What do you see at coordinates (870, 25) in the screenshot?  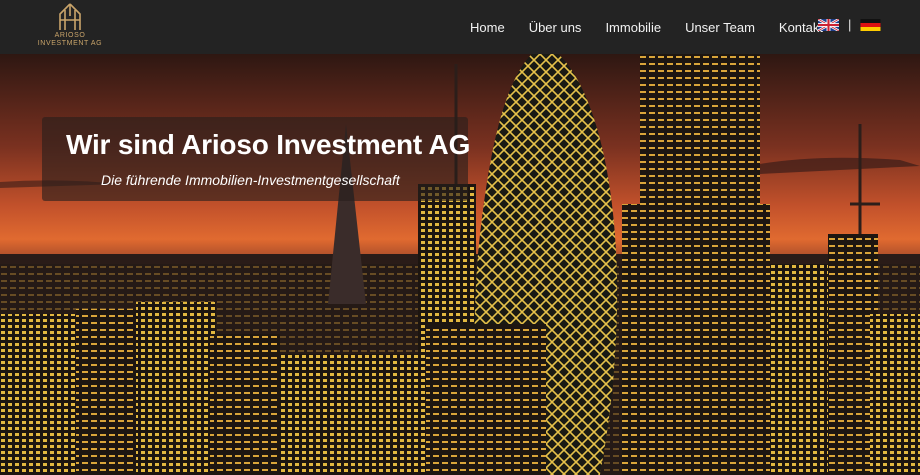 I see `german-flag-icon` at bounding box center [870, 25].